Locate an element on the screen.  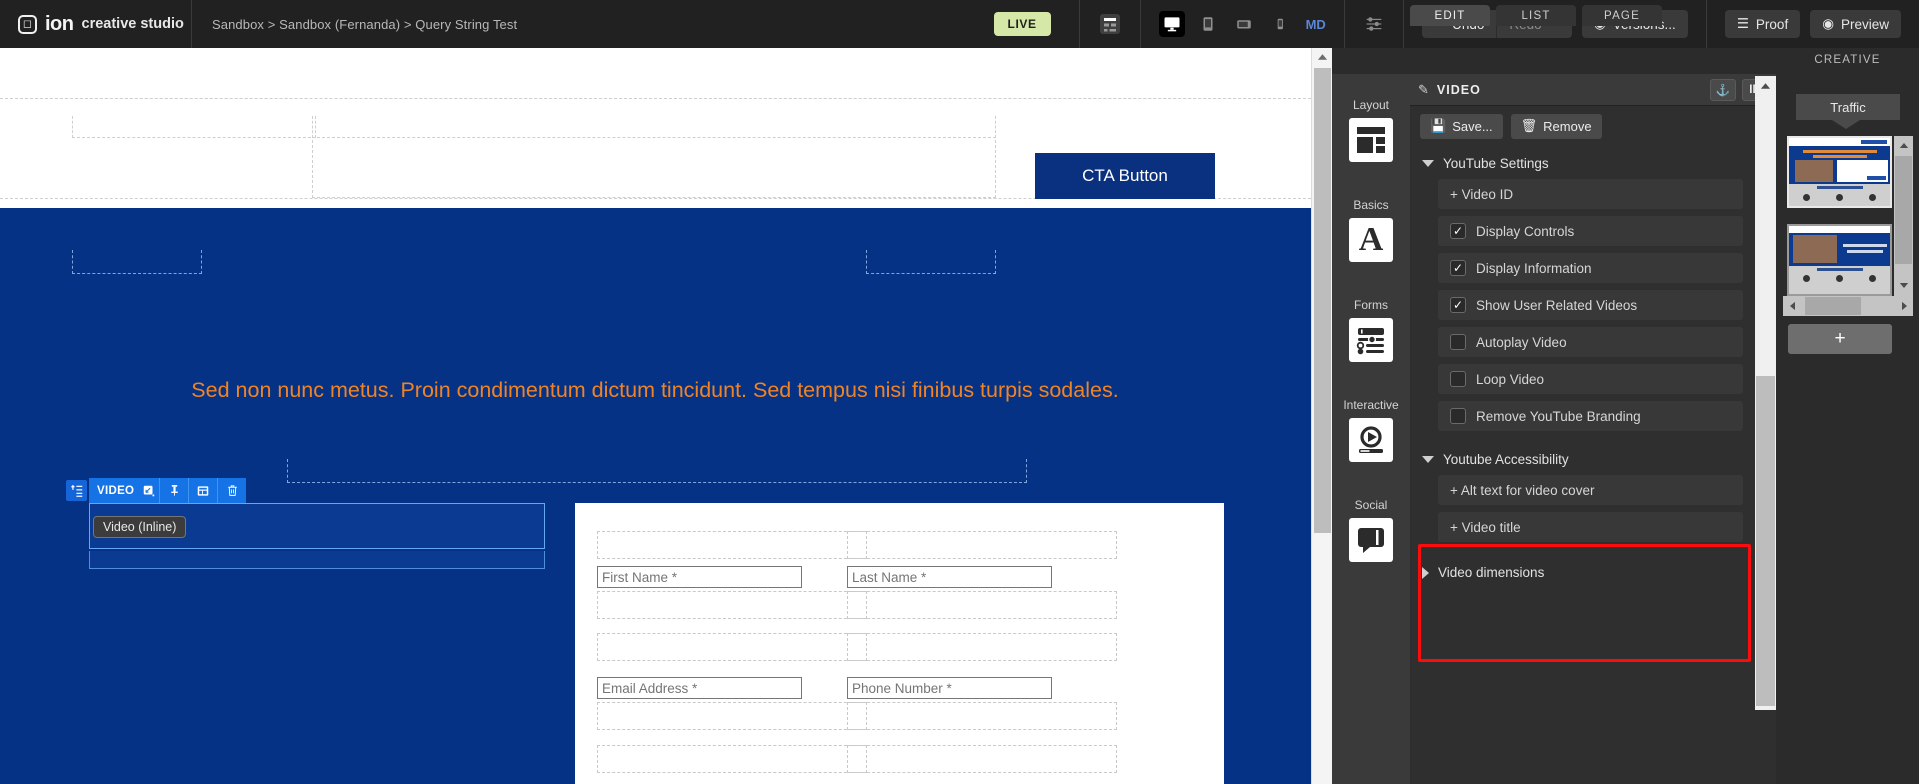
cta-button: CTA Button is located at coordinates (1125, 176).